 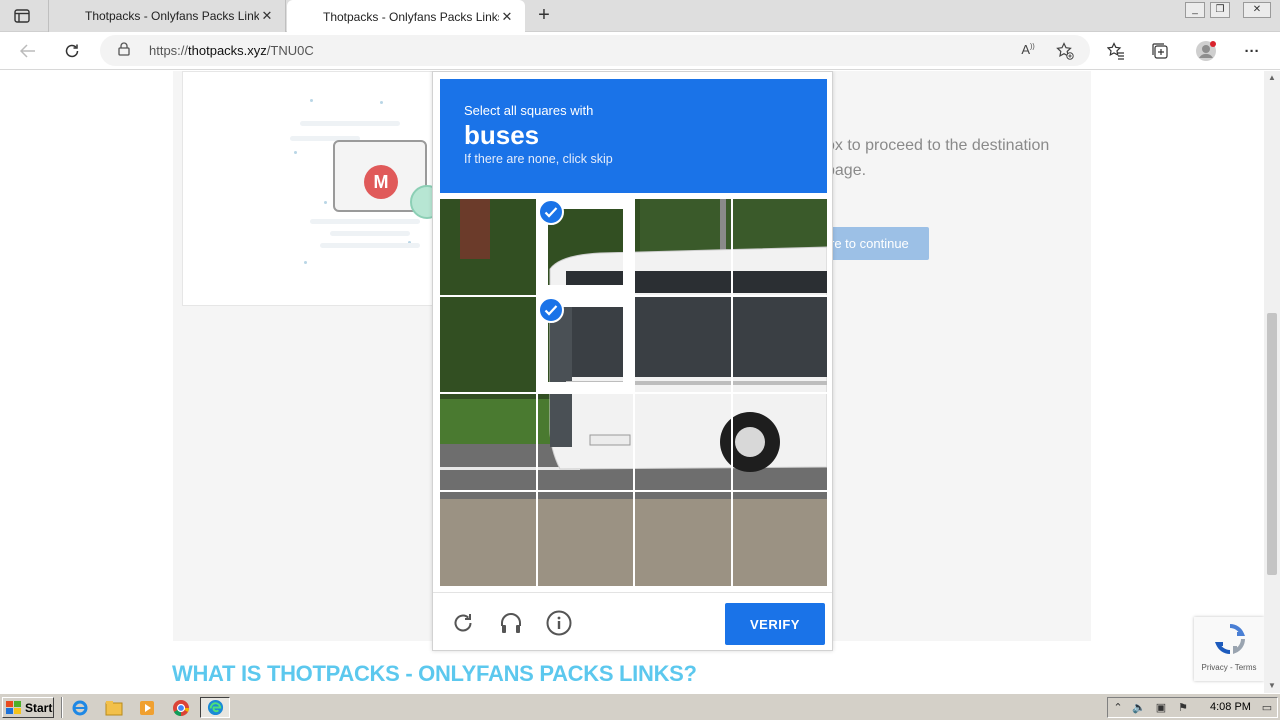 What do you see at coordinates (215, 707) in the screenshot?
I see `edge-taskbar-button` at bounding box center [215, 707].